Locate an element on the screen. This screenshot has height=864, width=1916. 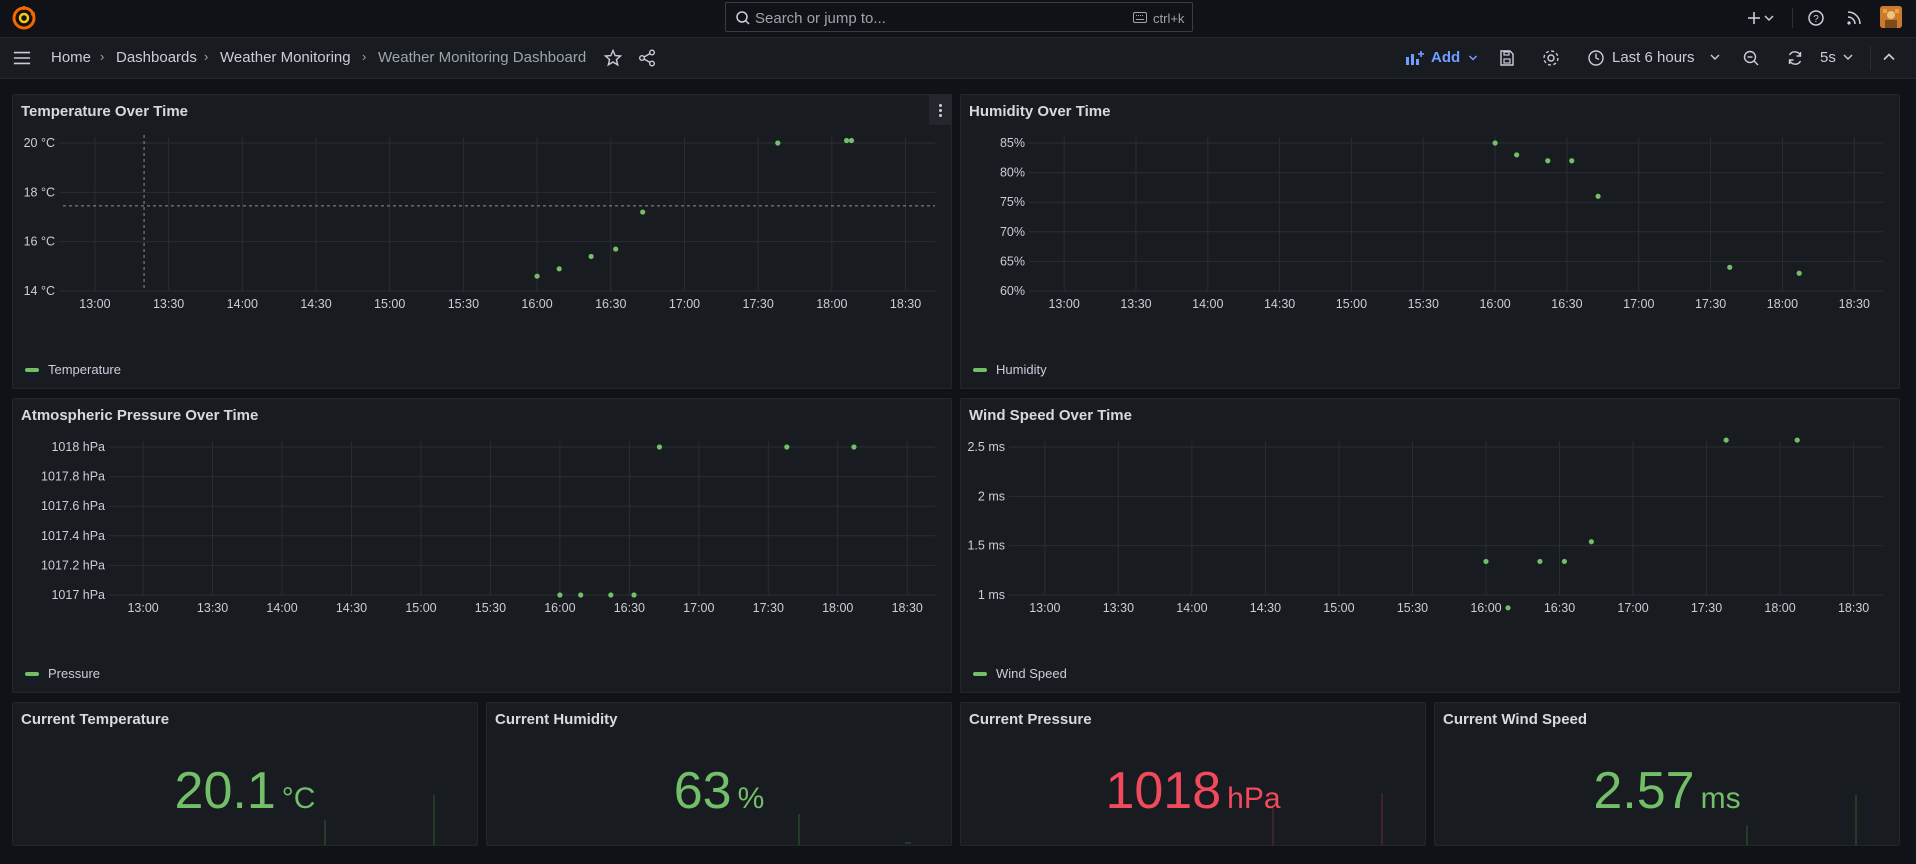
save-icon is located at coordinates (1507, 58).